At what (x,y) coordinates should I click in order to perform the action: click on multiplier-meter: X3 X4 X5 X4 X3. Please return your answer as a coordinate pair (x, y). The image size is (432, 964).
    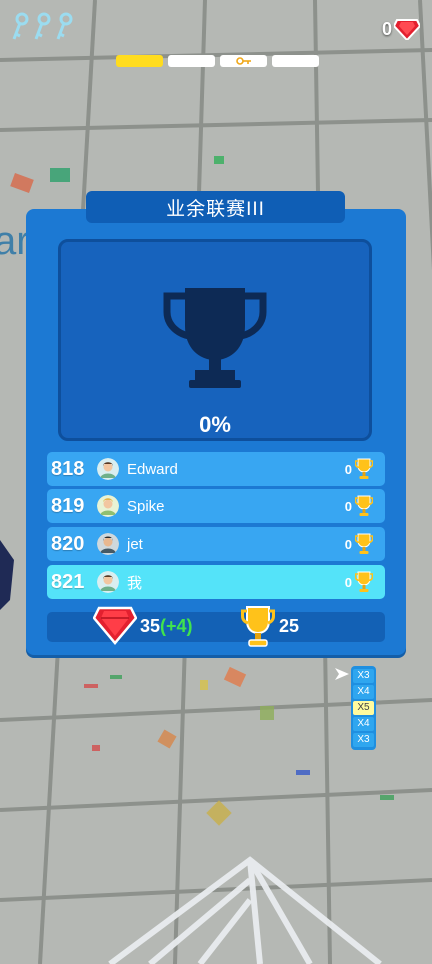
    Looking at the image, I should click on (363, 708).